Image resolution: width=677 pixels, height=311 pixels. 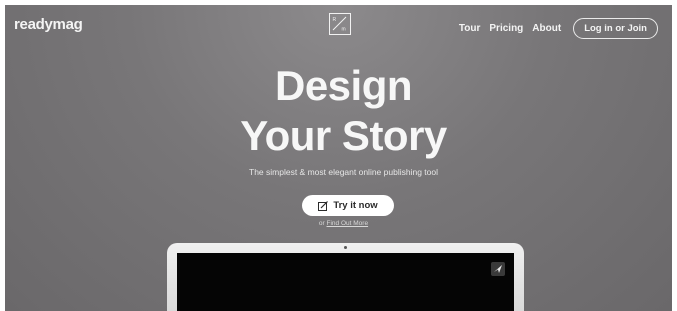 I want to click on try-it-now-label: Try it now, so click(x=355, y=205).